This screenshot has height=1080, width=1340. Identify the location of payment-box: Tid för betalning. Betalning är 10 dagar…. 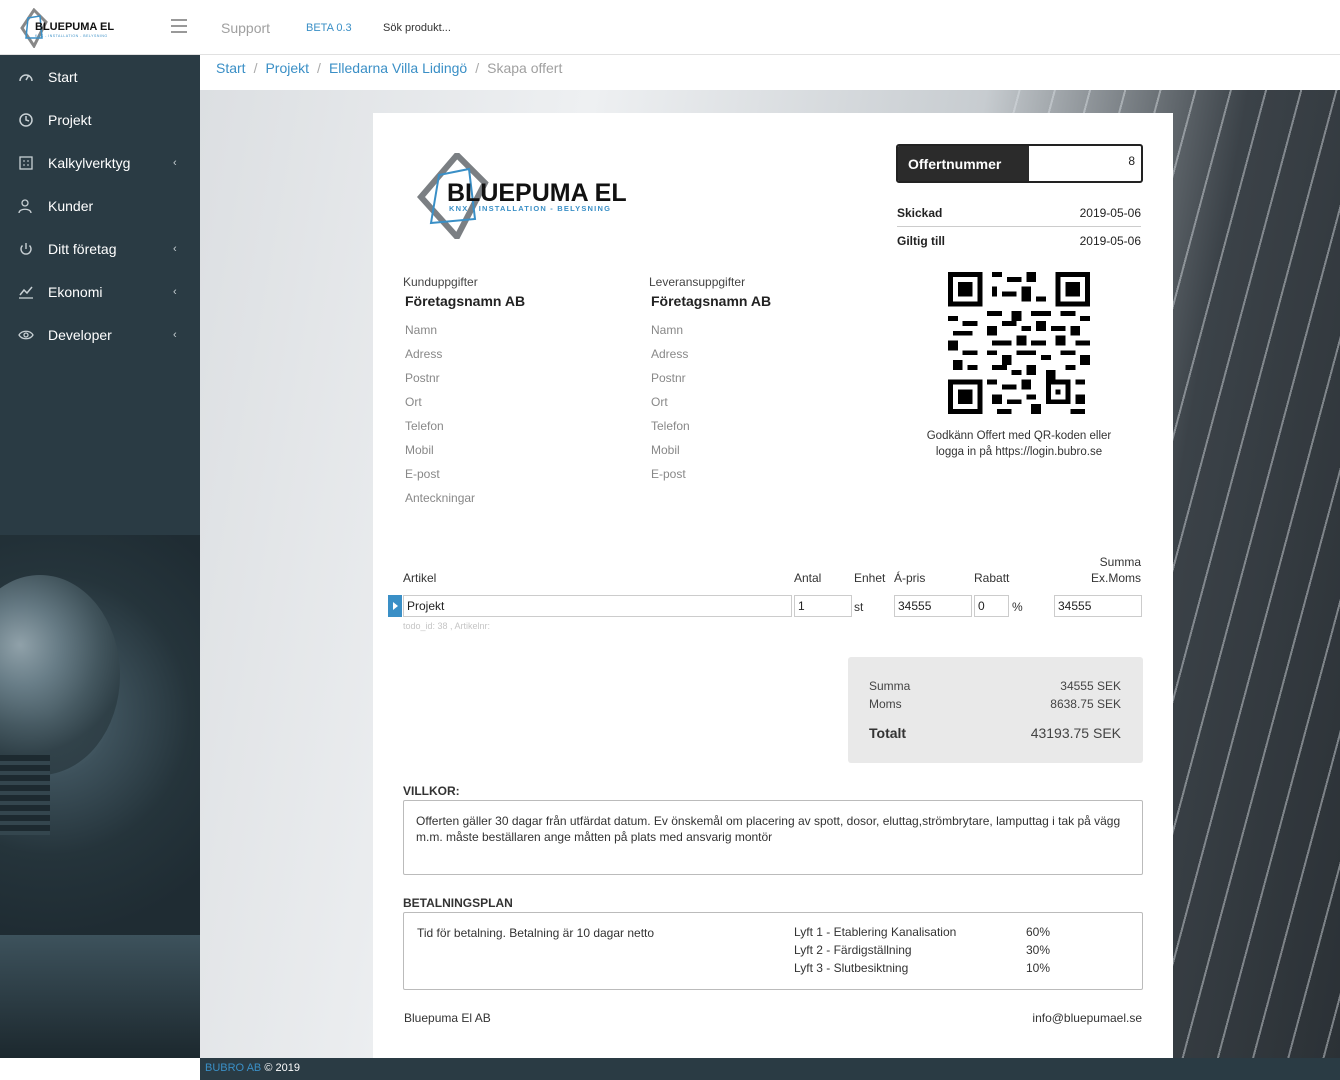
(773, 951).